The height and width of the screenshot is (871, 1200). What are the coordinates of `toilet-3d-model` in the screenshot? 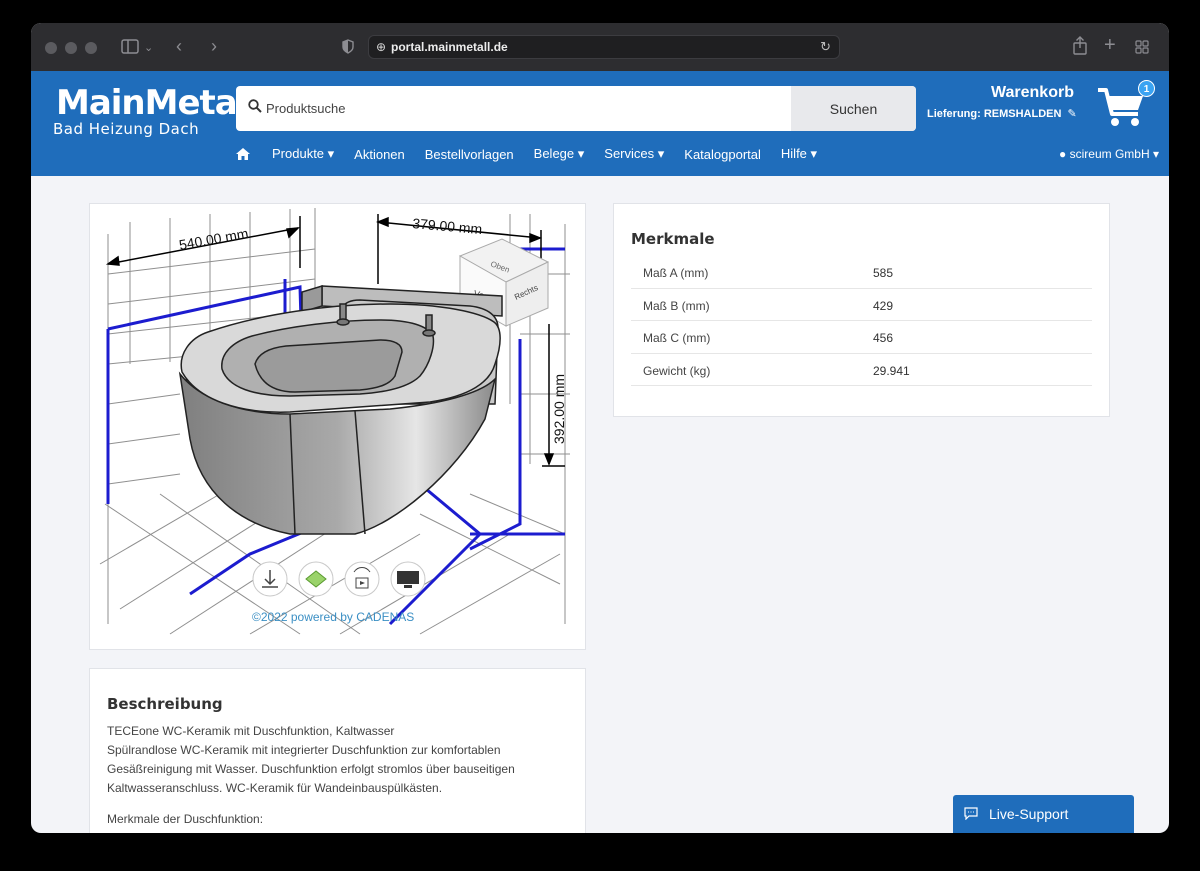 It's located at (340, 409).